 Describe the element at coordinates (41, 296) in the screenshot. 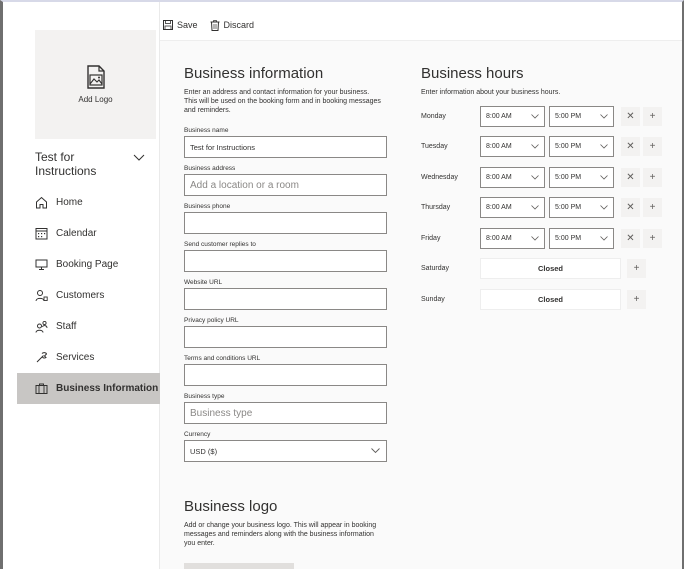

I see `customers-icon` at that location.